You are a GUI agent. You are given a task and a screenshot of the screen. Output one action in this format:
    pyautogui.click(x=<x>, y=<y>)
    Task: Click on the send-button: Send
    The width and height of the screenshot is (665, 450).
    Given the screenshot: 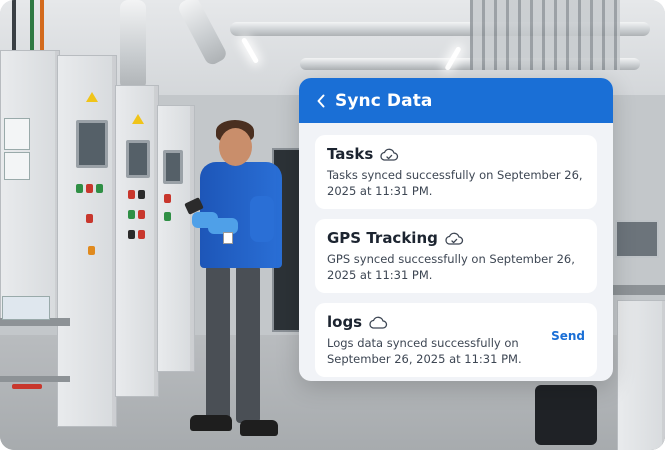 What is the action you would take?
    pyautogui.click(x=568, y=336)
    